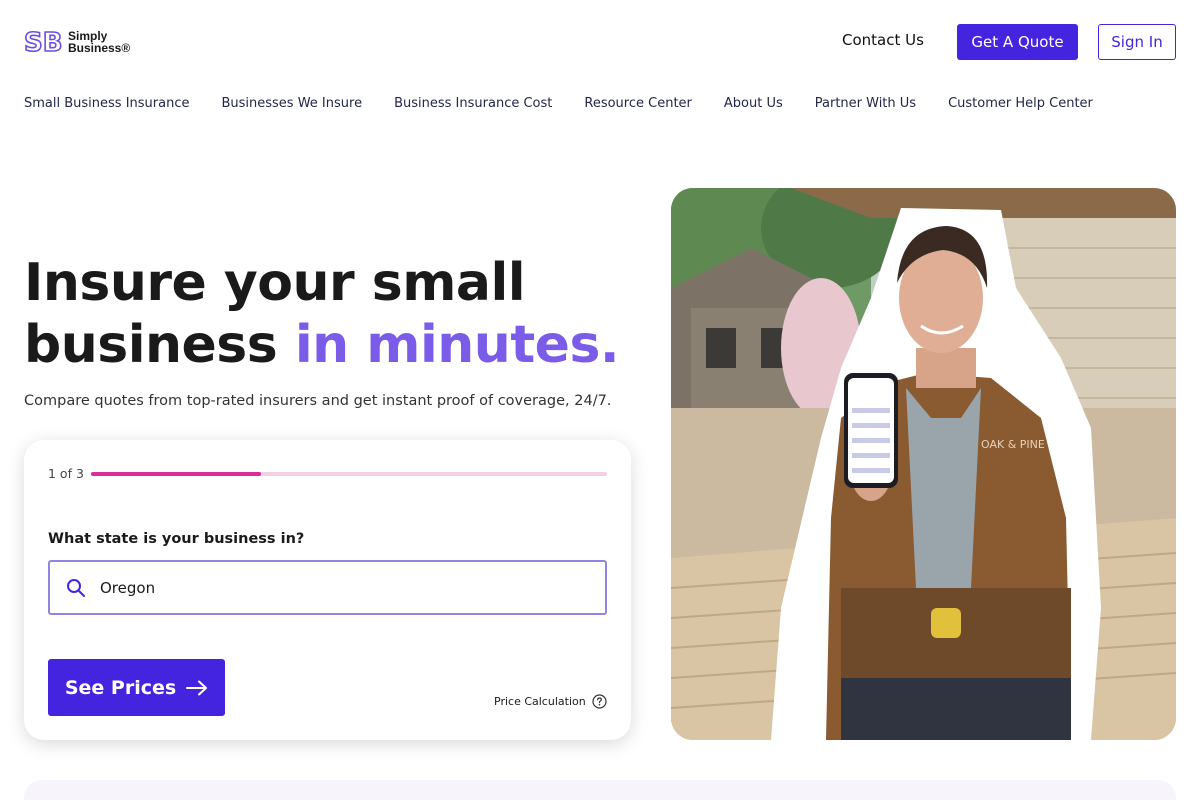 This screenshot has height=800, width=1200. What do you see at coordinates (1013, 444) in the screenshot?
I see `shirt-logo-text: OAK & PINE` at bounding box center [1013, 444].